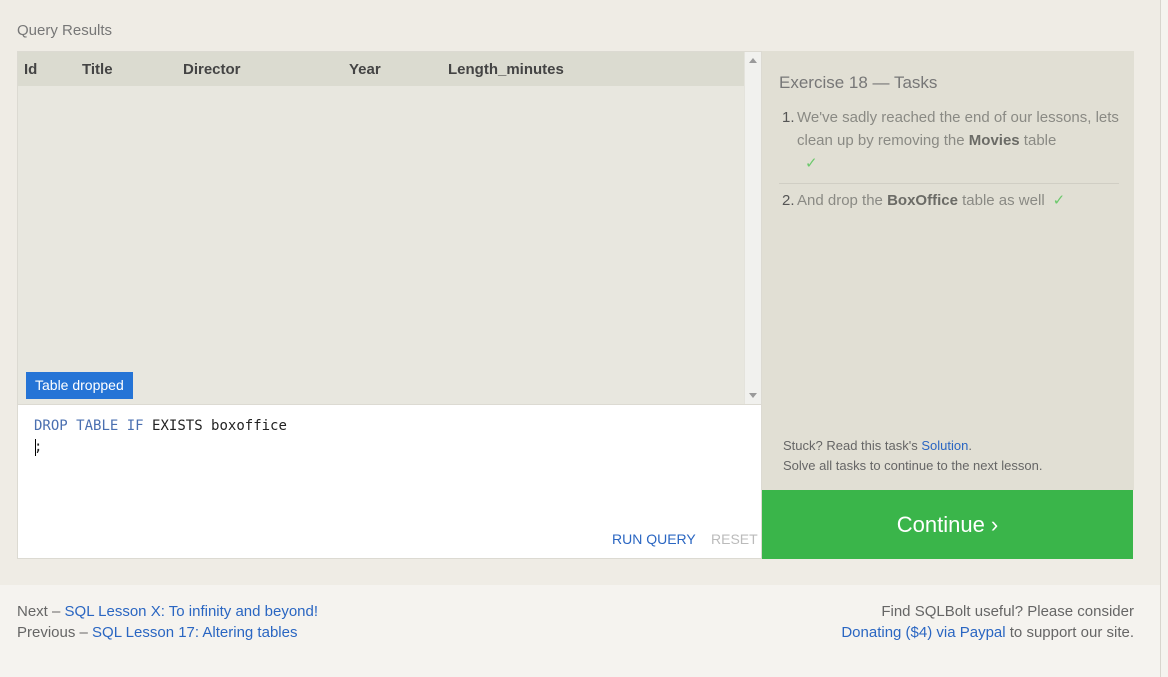 The height and width of the screenshot is (677, 1168). I want to click on next-prefix: Next –, so click(41, 611).